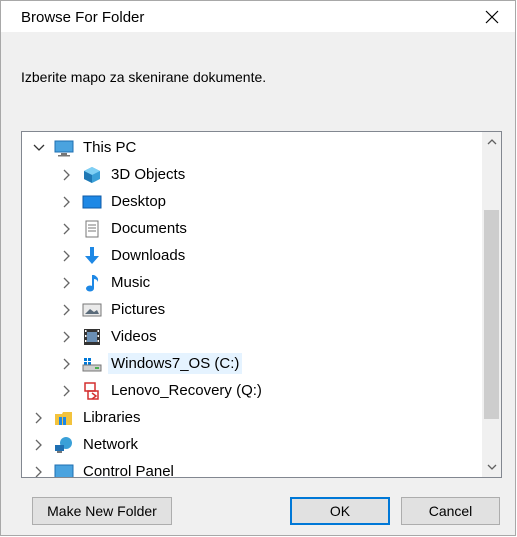 The width and height of the screenshot is (517, 537). What do you see at coordinates (258, 16) in the screenshot?
I see `title-bar: Browse For Folder` at bounding box center [258, 16].